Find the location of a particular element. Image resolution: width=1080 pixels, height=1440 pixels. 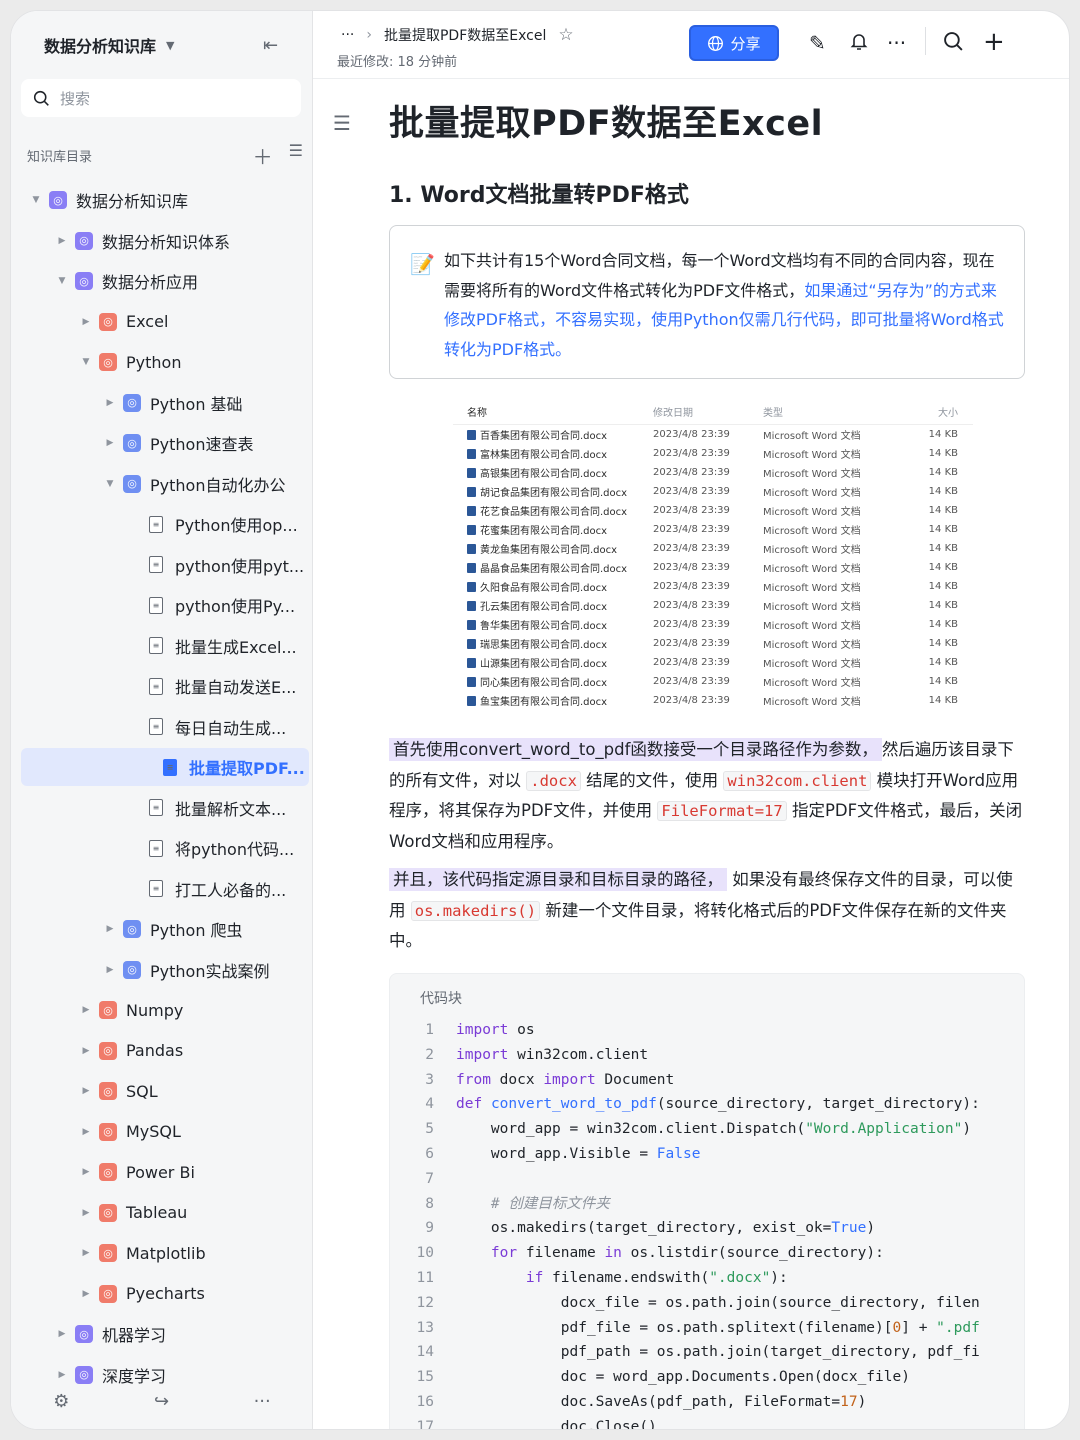

sidebar-item: ▶ ◎ Python 基础 is located at coordinates (173, 403).